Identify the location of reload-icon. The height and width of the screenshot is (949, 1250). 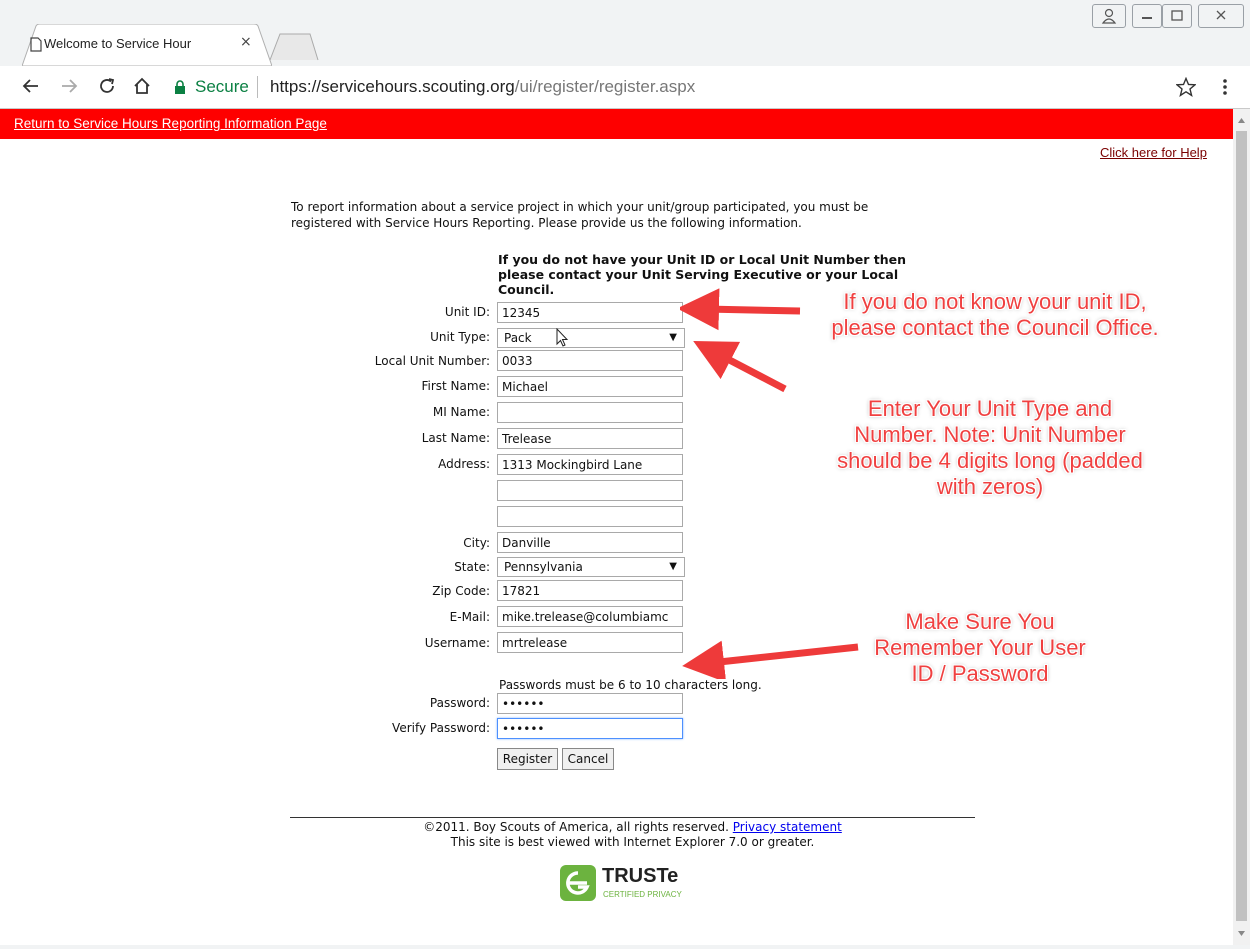
(107, 88).